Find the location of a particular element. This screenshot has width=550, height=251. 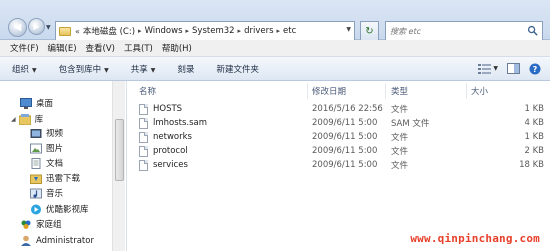

nav-item-user: Administrator is located at coordinates (57, 240).